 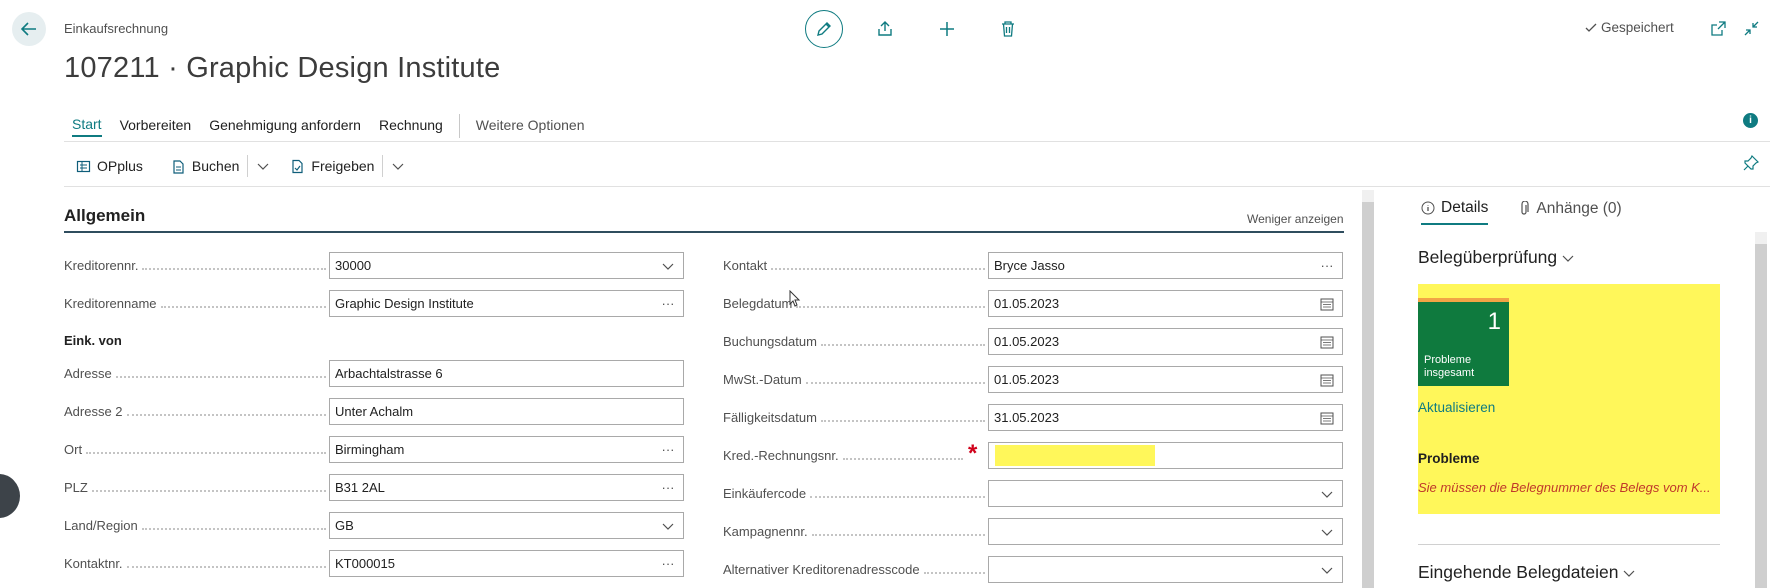 I want to click on new-button, so click(x=947, y=29).